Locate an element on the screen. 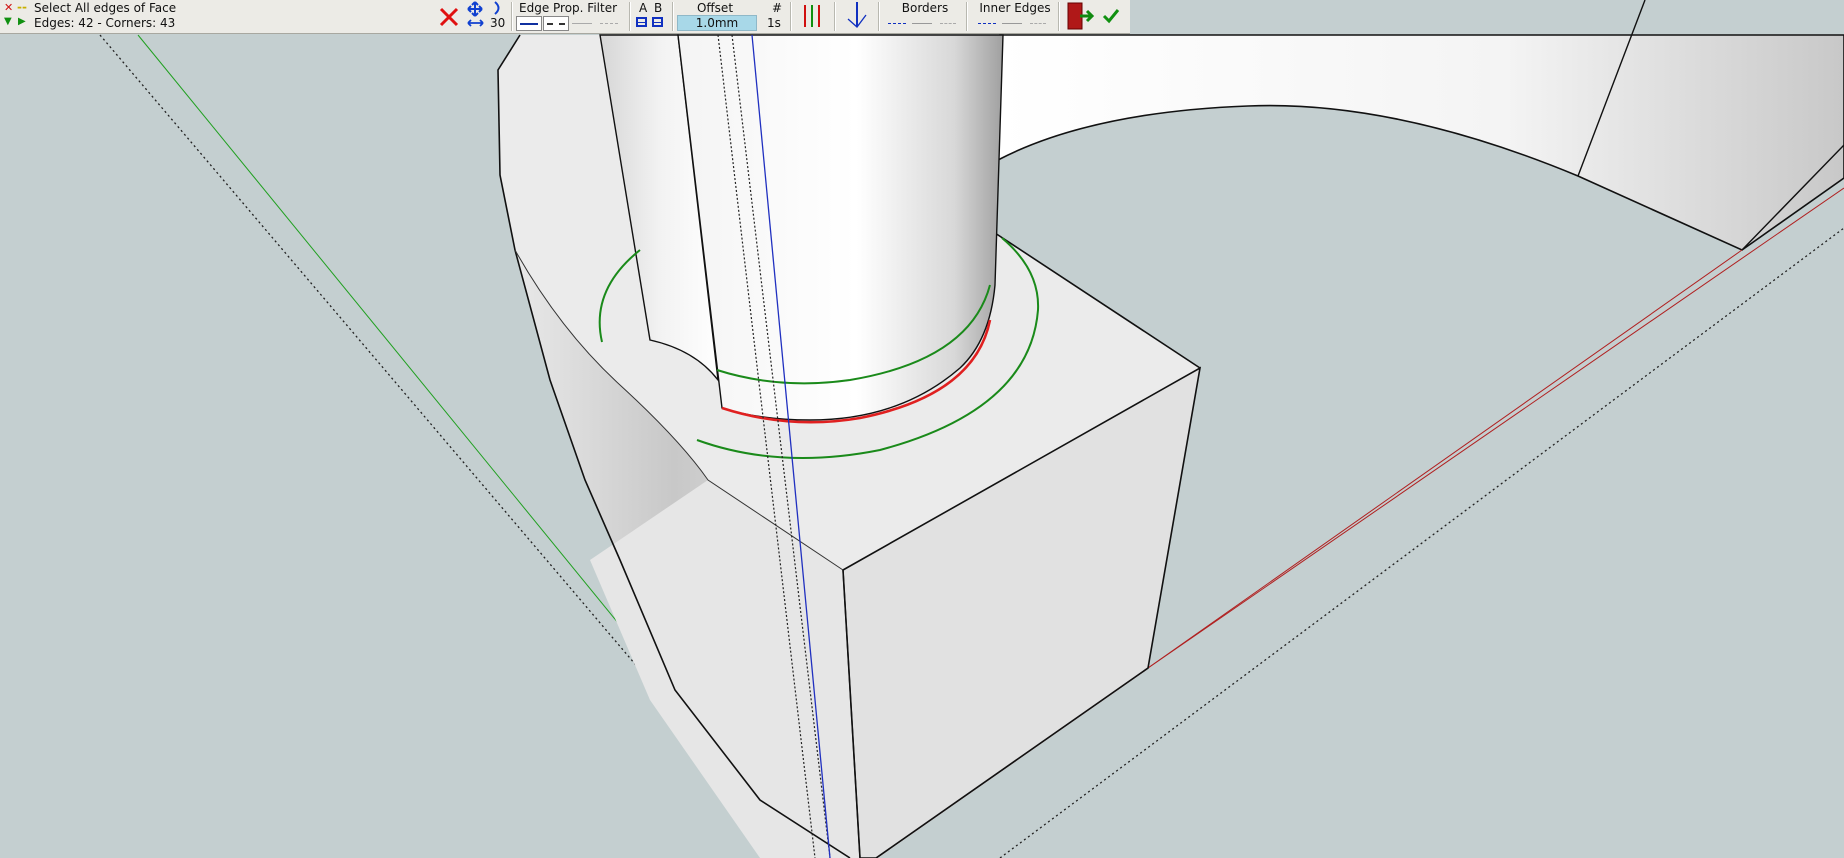  exit-door-icon is located at coordinates (1080, 16).